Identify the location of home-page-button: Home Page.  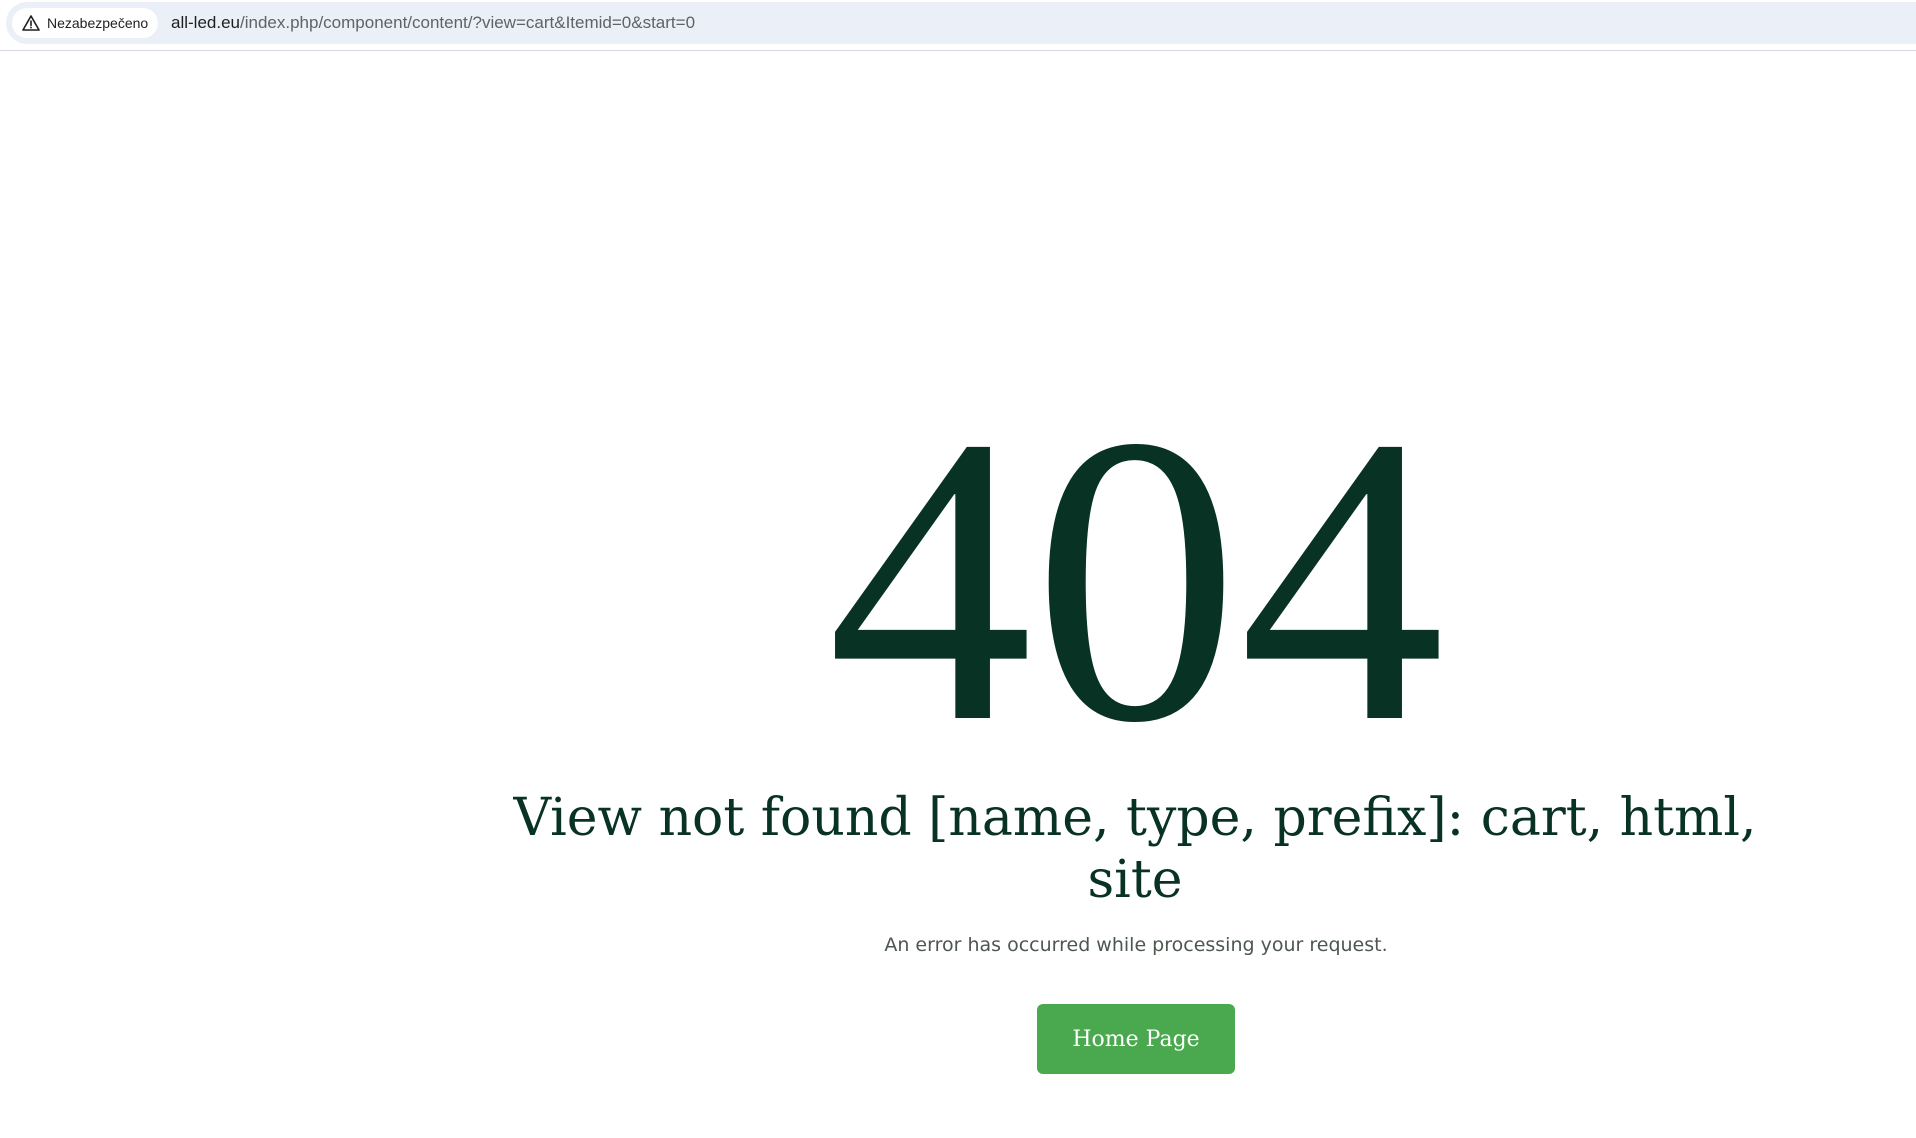
(1136, 1039).